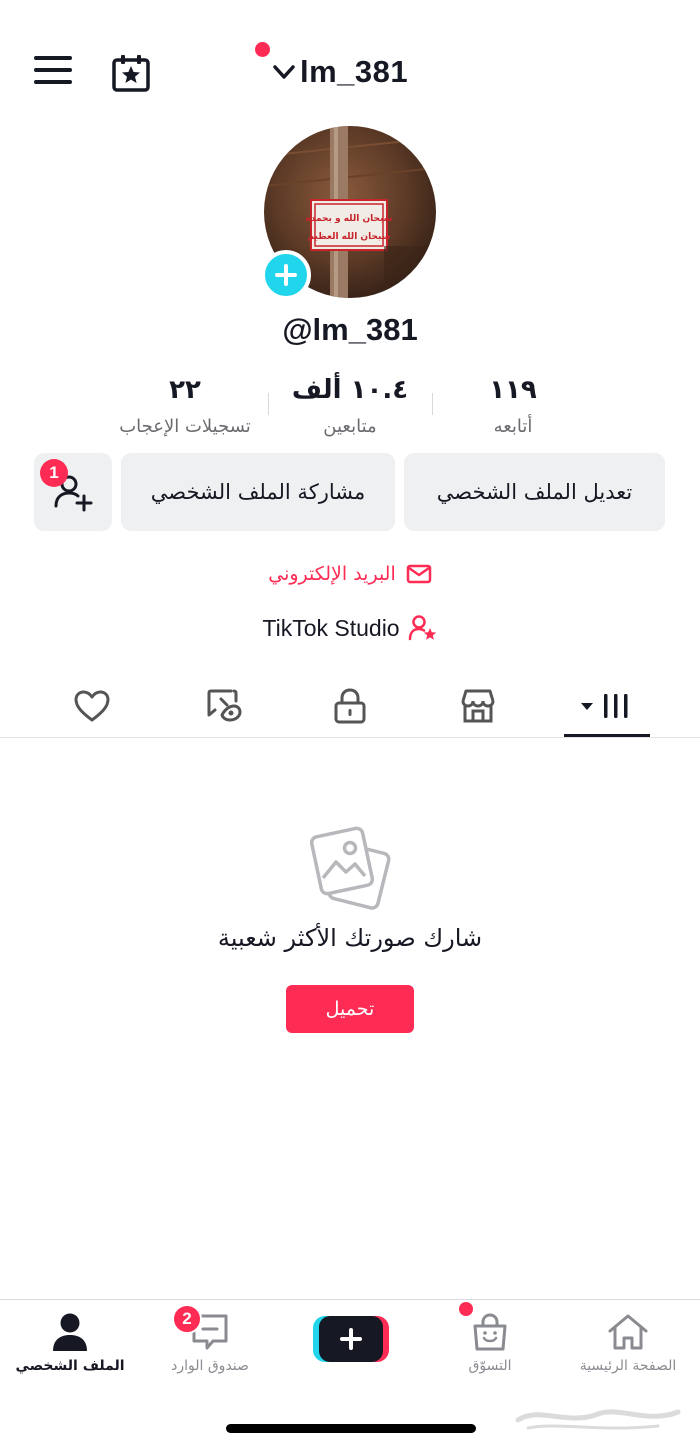  What do you see at coordinates (54, 473) in the screenshot?
I see `add-friends-badge: 1` at bounding box center [54, 473].